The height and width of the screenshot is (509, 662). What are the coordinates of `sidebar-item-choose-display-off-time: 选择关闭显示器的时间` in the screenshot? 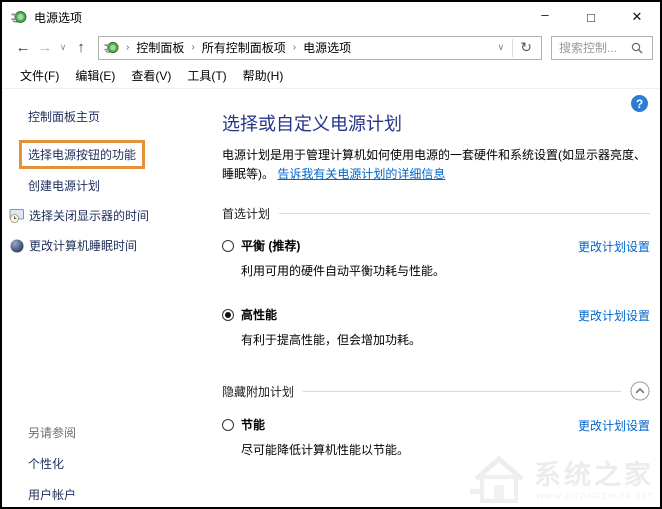 It's located at (112, 215).